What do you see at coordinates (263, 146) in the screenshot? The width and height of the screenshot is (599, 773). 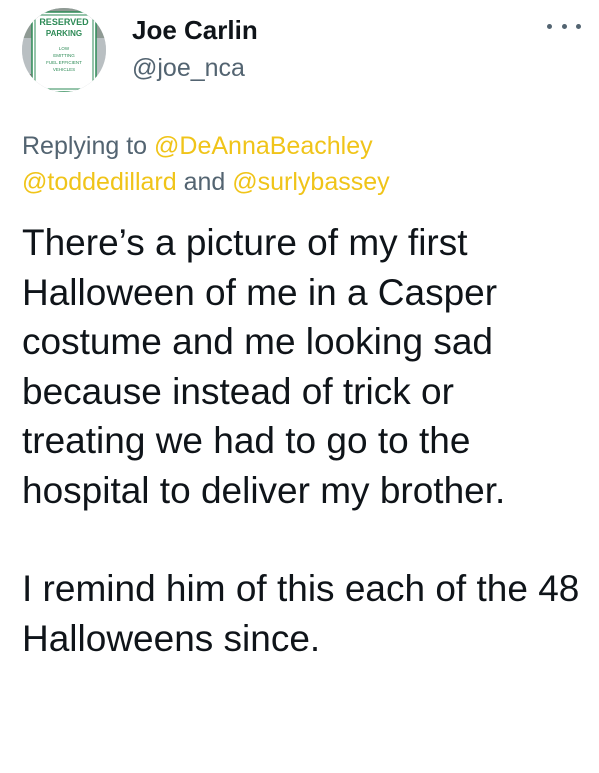 I see `mention-link: @DeAnnaBeachley` at bounding box center [263, 146].